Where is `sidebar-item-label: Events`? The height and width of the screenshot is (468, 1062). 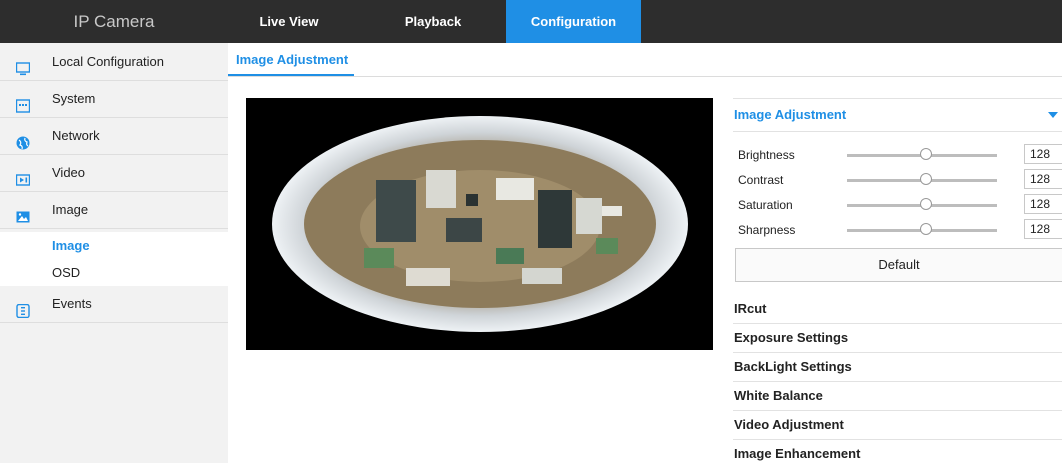 sidebar-item-label: Events is located at coordinates (72, 303).